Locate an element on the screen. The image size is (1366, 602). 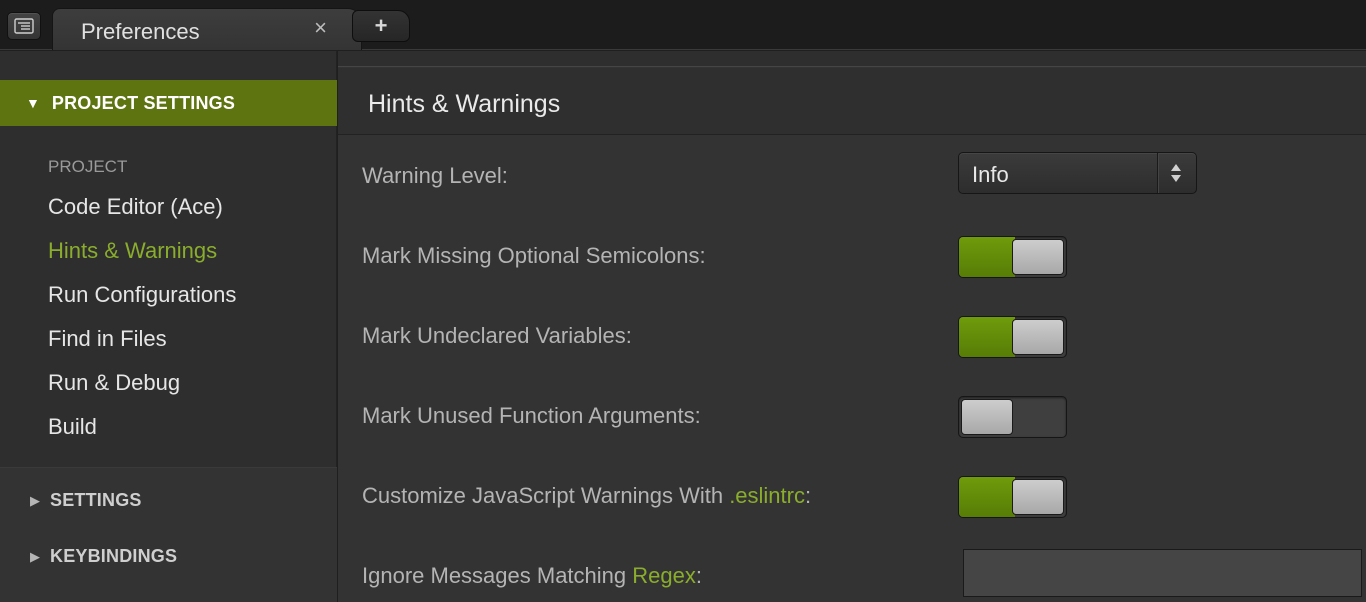
section-settings: ▶ SETTINGS is located at coordinates (86, 500).